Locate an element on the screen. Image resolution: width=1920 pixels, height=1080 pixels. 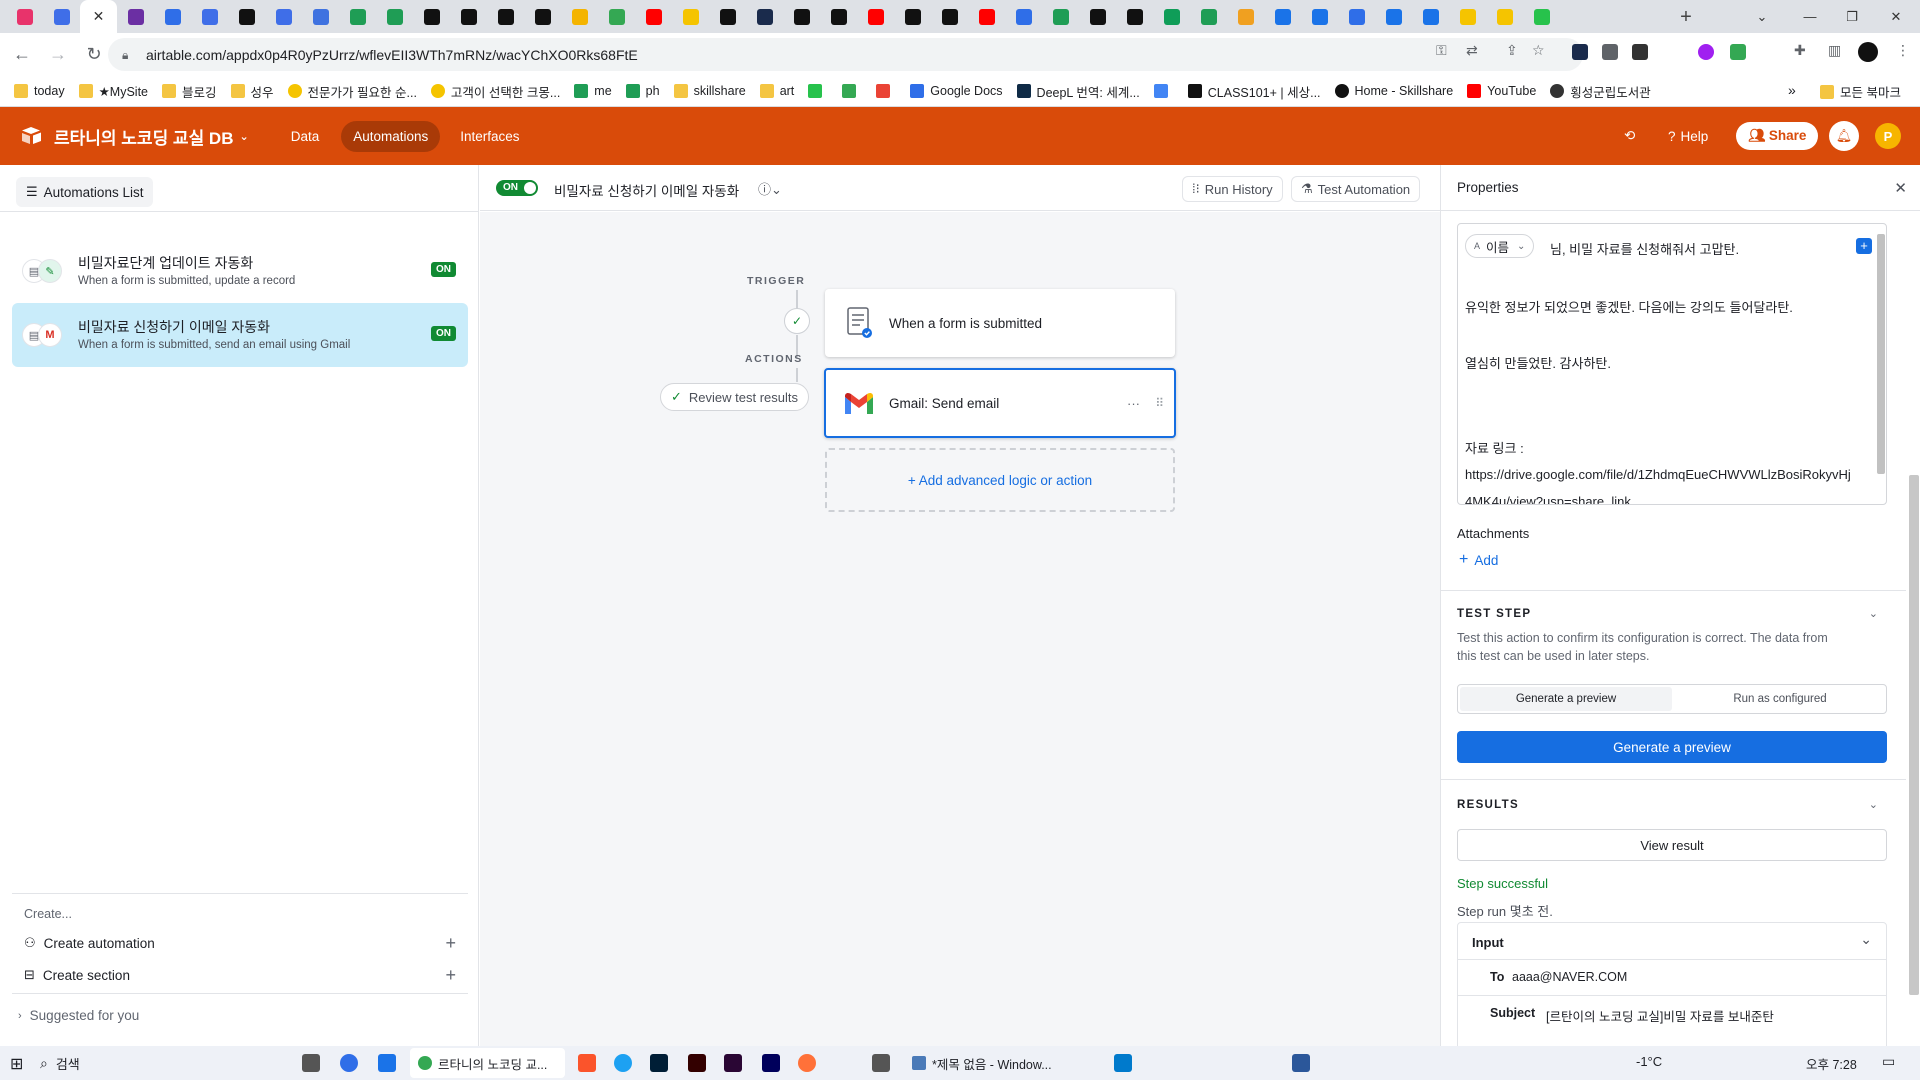
trigger-card: When a form is submitted is located at coordinates (1000, 323).